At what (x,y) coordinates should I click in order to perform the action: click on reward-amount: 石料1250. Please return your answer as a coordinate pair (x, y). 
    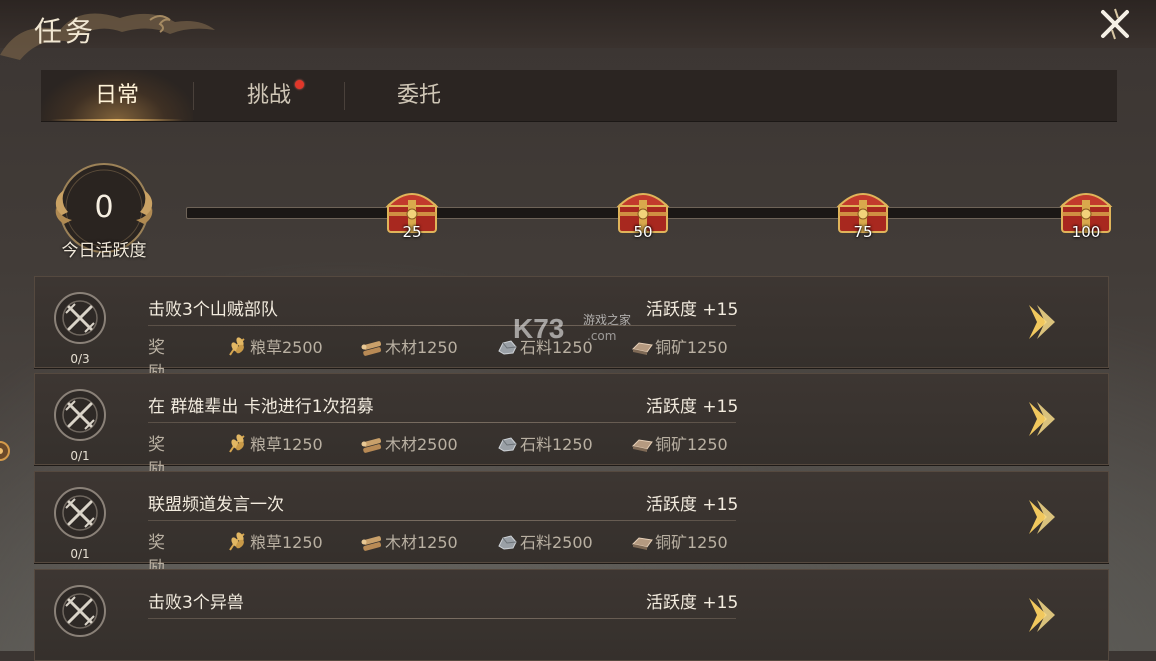
    Looking at the image, I should click on (556, 444).